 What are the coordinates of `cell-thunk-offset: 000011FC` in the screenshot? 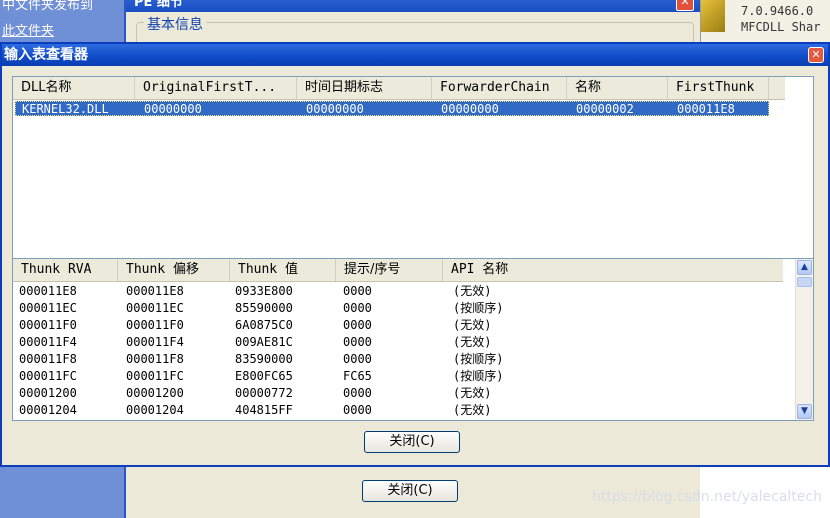 It's located at (155, 376).